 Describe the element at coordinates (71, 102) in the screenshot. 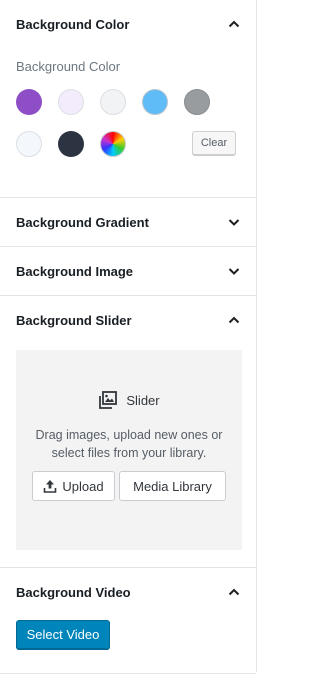

I see `swatch-lavender` at that location.